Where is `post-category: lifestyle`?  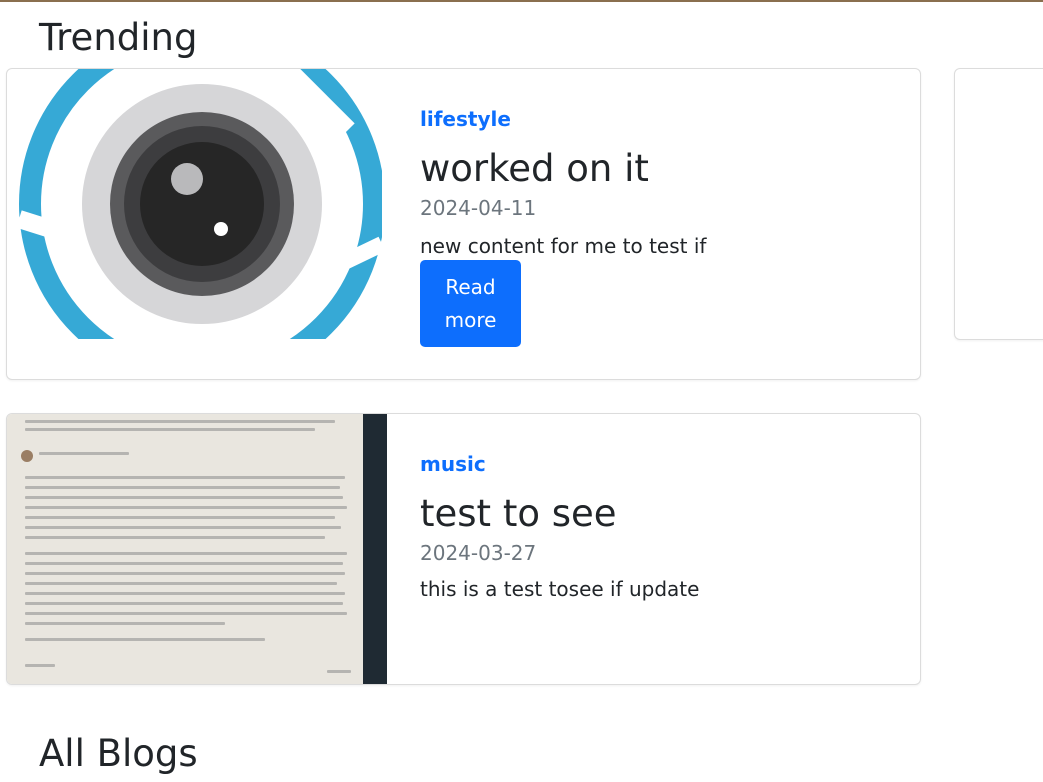
post-category: lifestyle is located at coordinates (465, 119).